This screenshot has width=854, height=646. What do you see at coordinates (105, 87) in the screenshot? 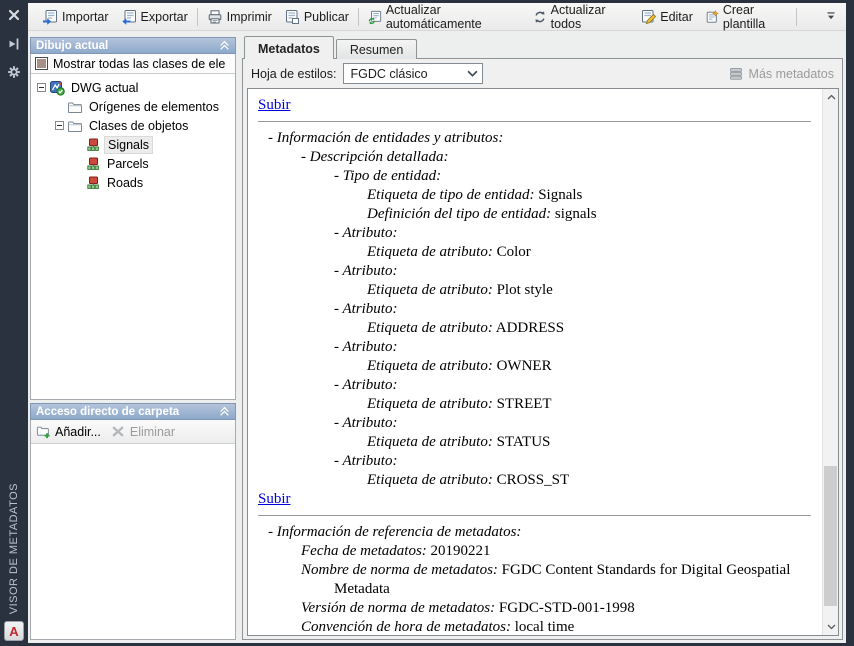
I see `tree-label: DWG actual` at bounding box center [105, 87].